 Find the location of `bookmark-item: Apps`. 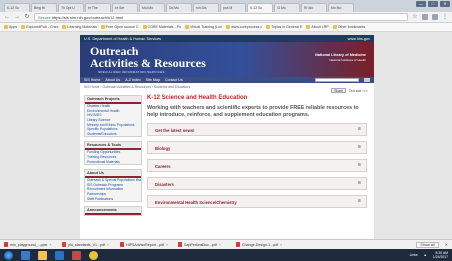

bookmark-item: Apps is located at coordinates (10, 27).